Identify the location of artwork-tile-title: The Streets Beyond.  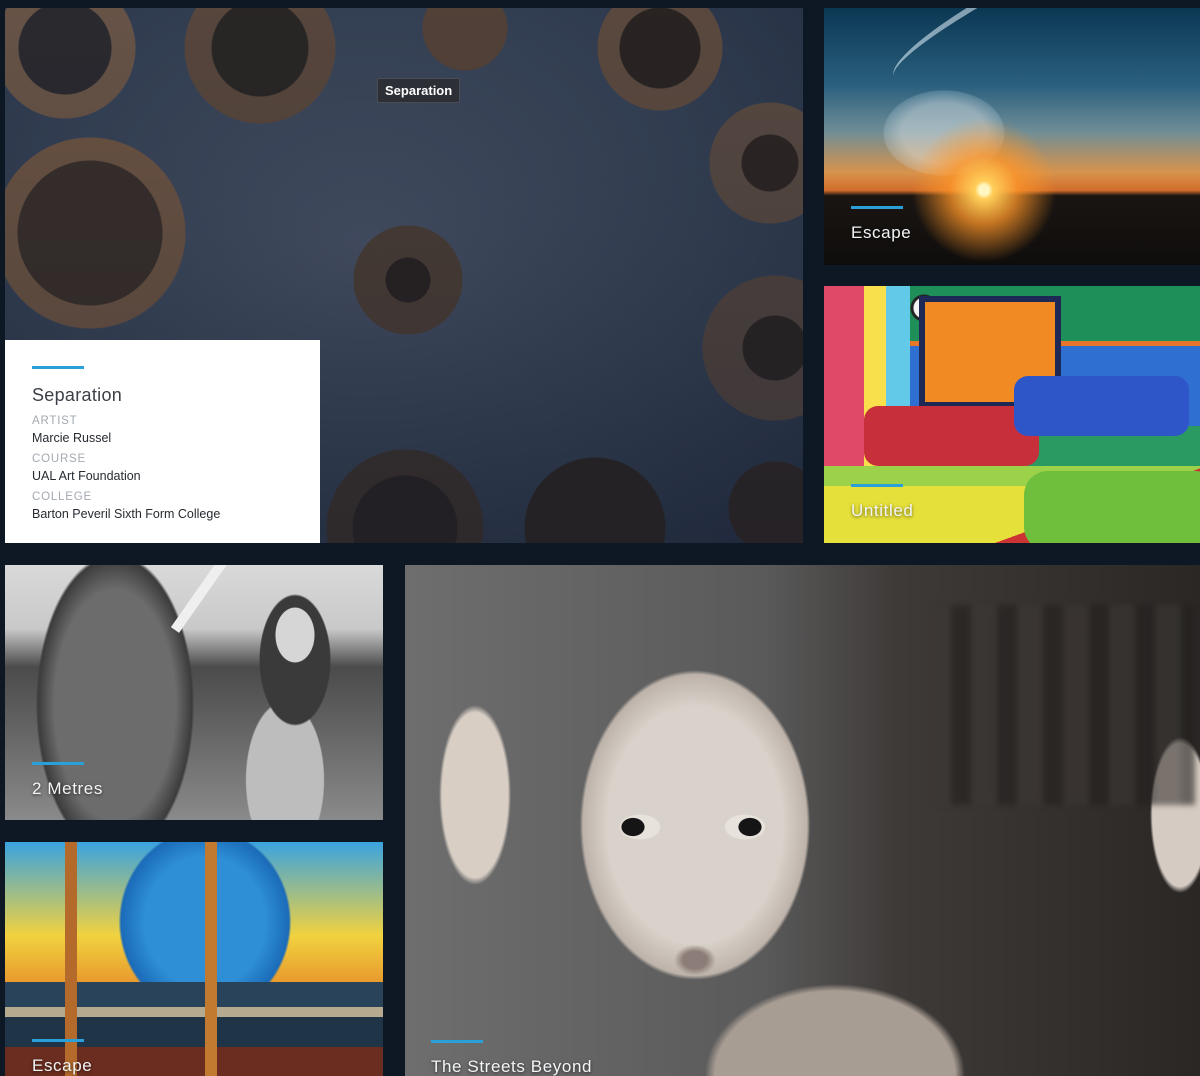
(512, 1066).